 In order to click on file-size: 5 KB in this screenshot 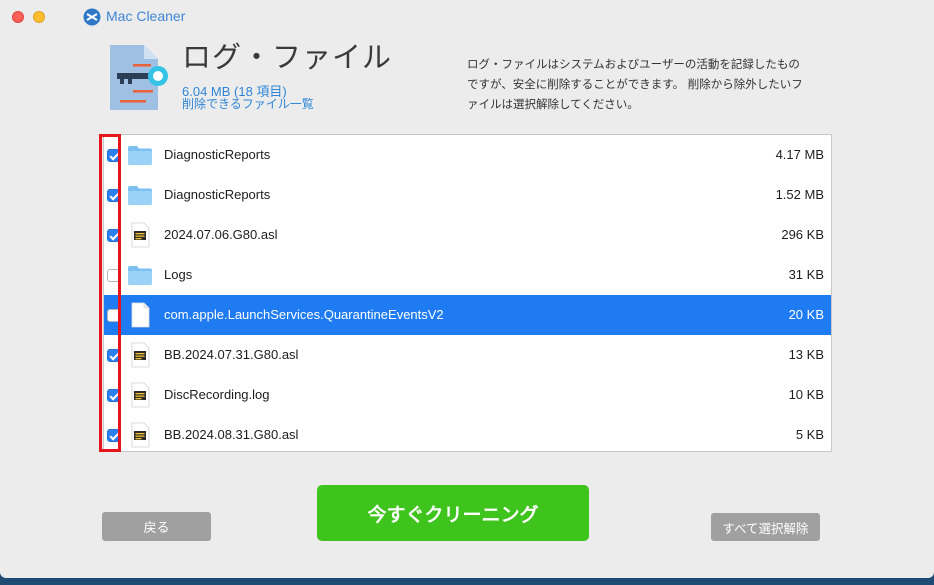, I will do `click(809, 434)`.